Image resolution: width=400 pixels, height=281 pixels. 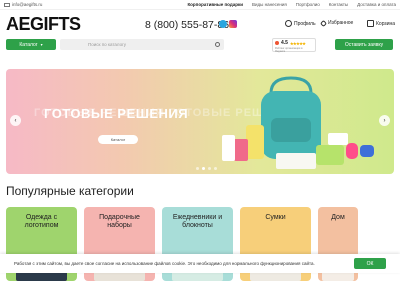 What do you see at coordinates (288, 23) in the screenshot?
I see `user-icon` at bounding box center [288, 23].